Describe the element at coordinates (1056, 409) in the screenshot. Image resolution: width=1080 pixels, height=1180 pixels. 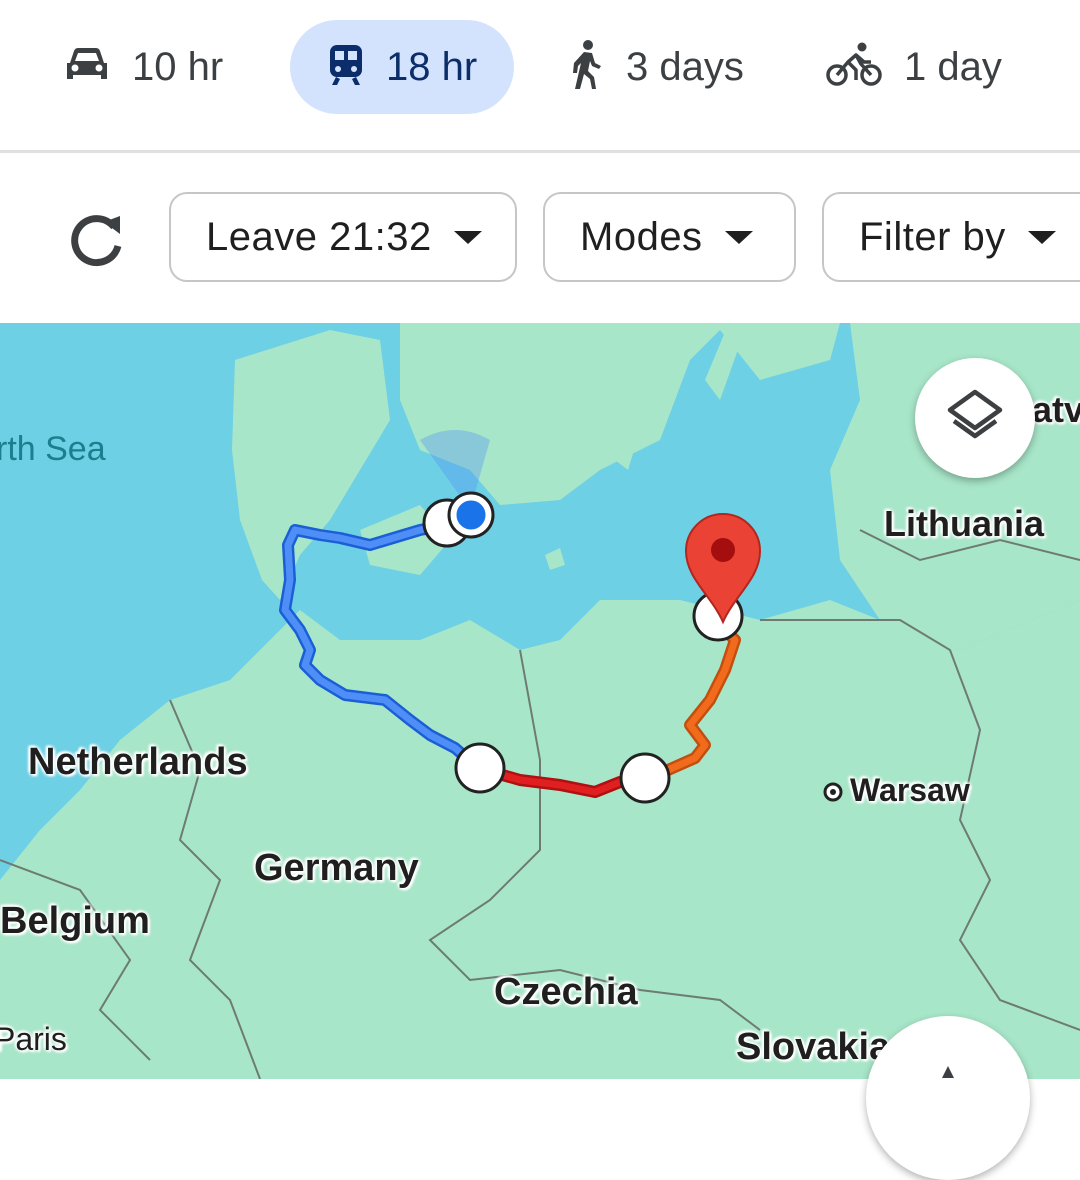
I see `latvia-label: atv` at that location.